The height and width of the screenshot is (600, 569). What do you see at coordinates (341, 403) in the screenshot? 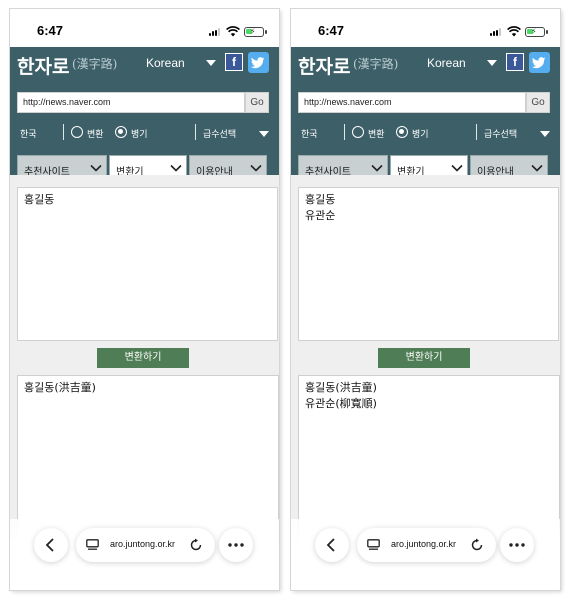
I see `output-line: 유관순(柳寬順)` at bounding box center [341, 403].